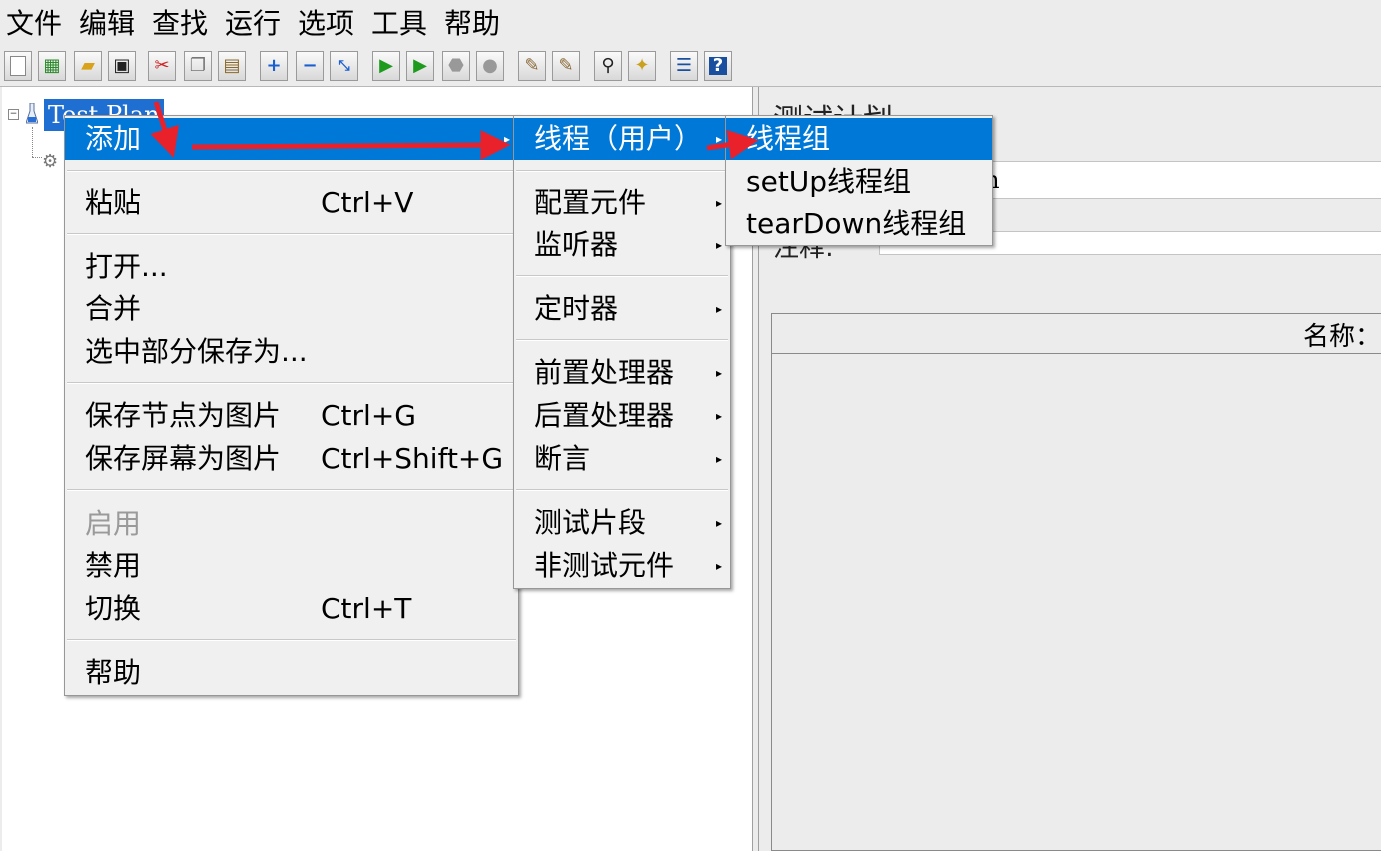 Image resolution: width=1381 pixels, height=851 pixels. What do you see at coordinates (859, 139) in the screenshot?
I see `menu-item-thread-group: 线程组` at bounding box center [859, 139].